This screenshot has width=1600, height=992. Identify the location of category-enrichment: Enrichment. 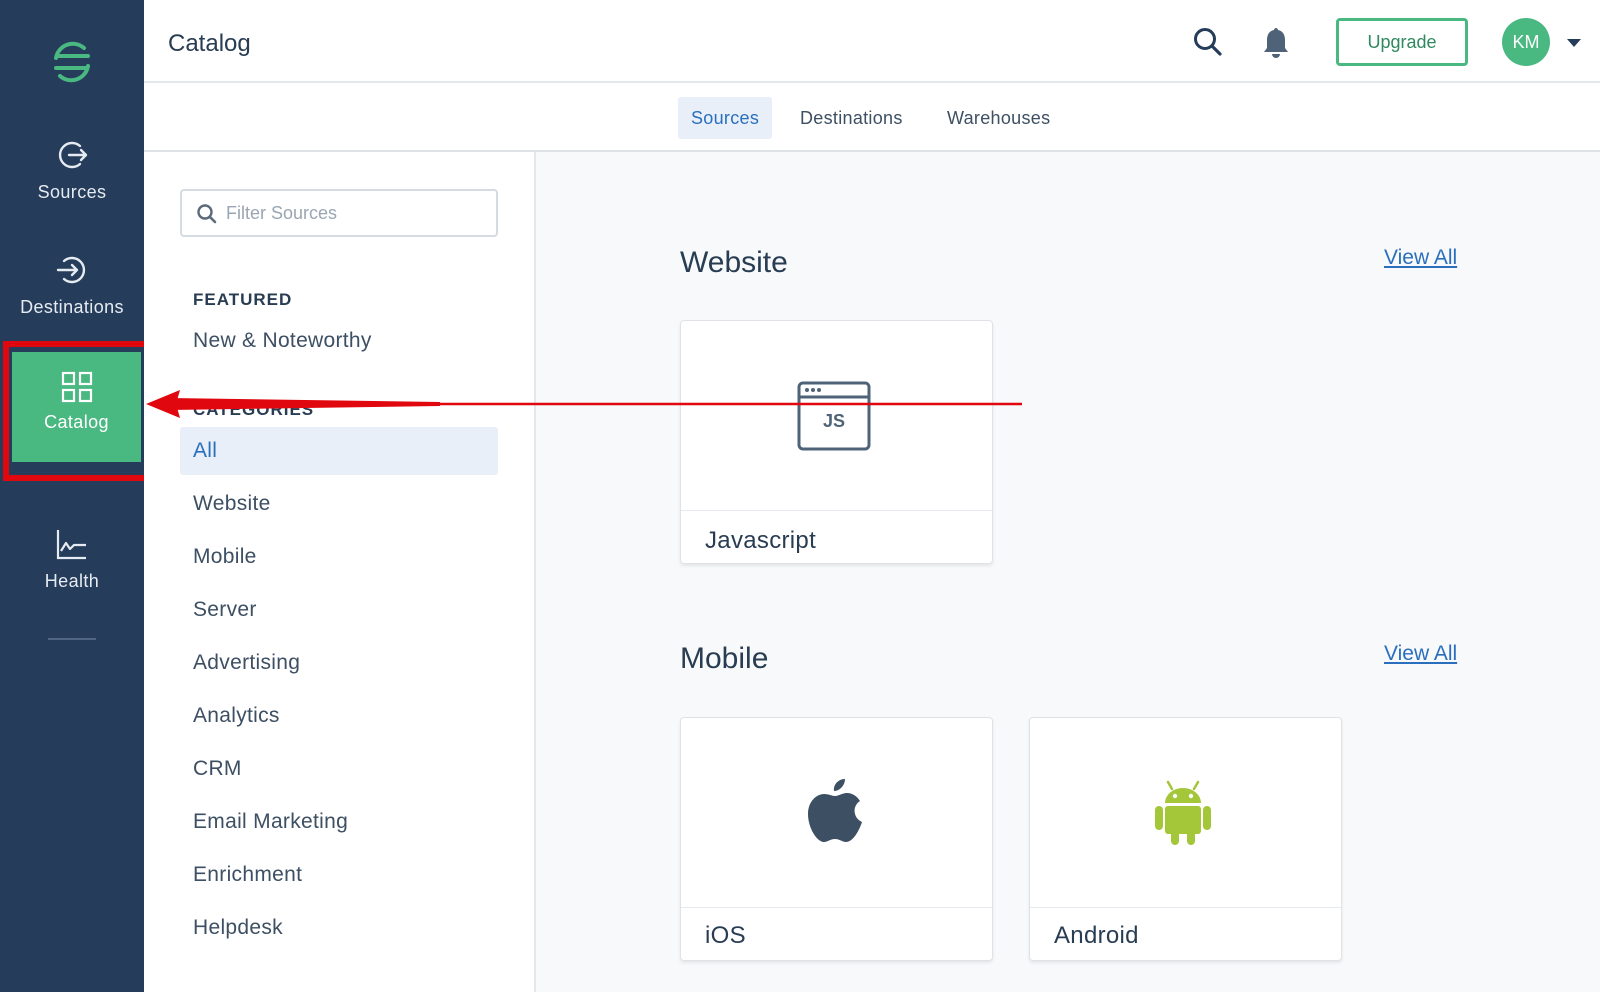
(339, 875).